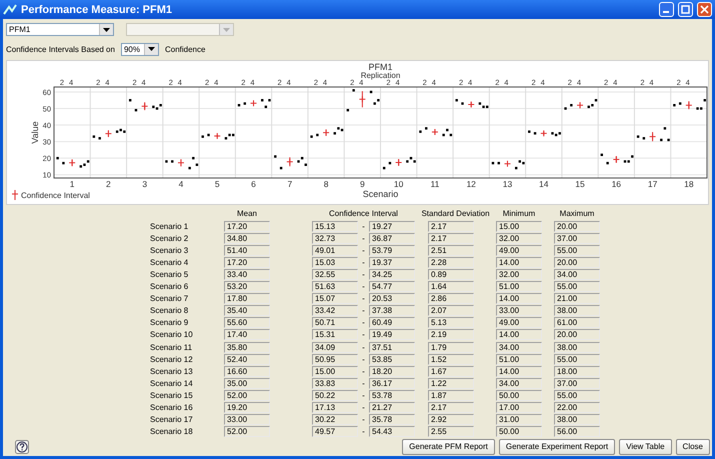  I want to click on value-field: 37.00, so click(577, 238).